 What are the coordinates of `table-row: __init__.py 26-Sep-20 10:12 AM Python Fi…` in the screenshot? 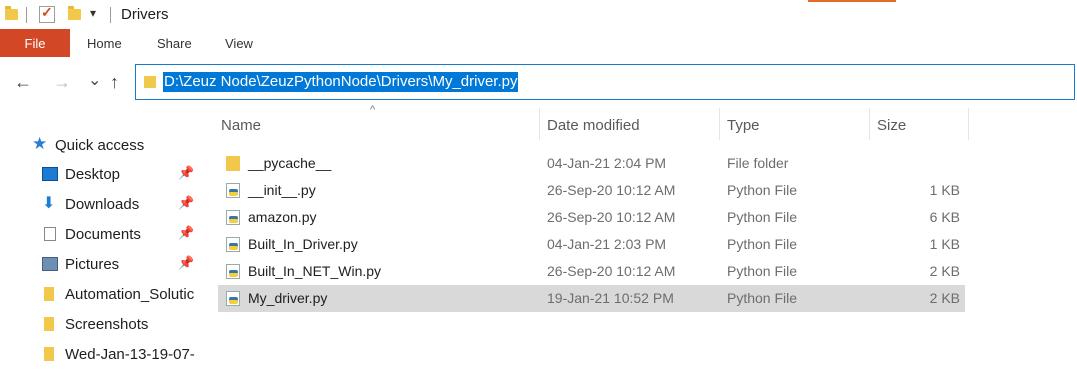 It's located at (591, 190).